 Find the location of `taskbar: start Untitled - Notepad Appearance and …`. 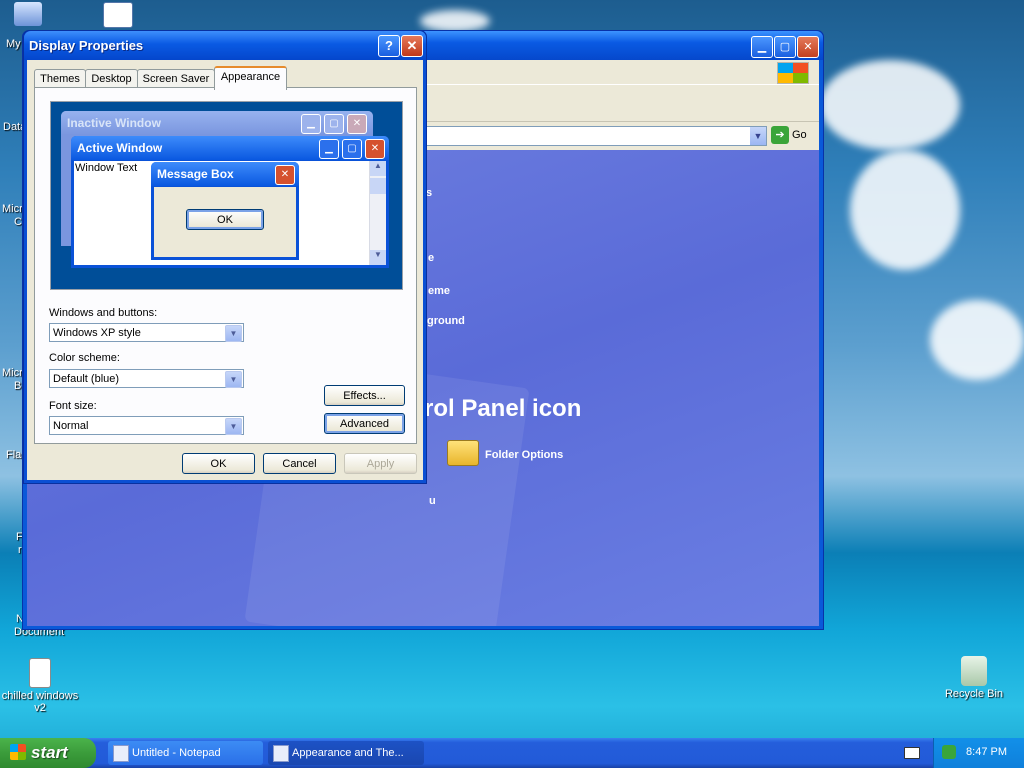

taskbar: start Untitled - Notepad Appearance and … is located at coordinates (512, 753).